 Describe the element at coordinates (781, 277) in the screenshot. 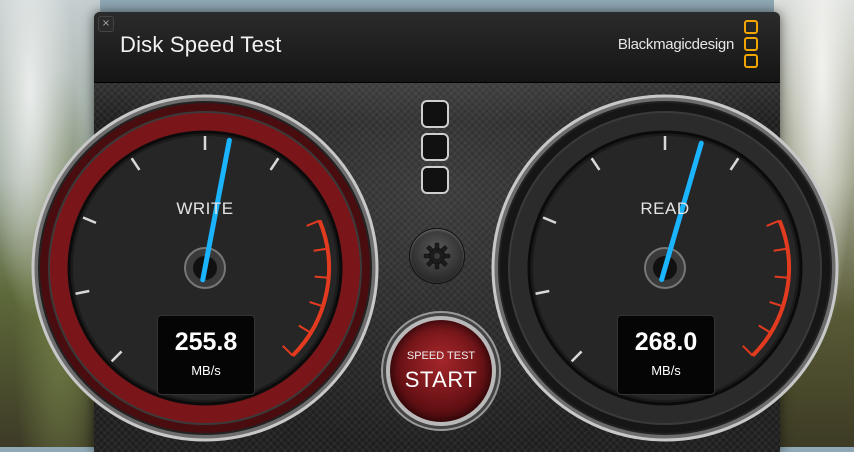

I see `read-redline-tick` at that location.